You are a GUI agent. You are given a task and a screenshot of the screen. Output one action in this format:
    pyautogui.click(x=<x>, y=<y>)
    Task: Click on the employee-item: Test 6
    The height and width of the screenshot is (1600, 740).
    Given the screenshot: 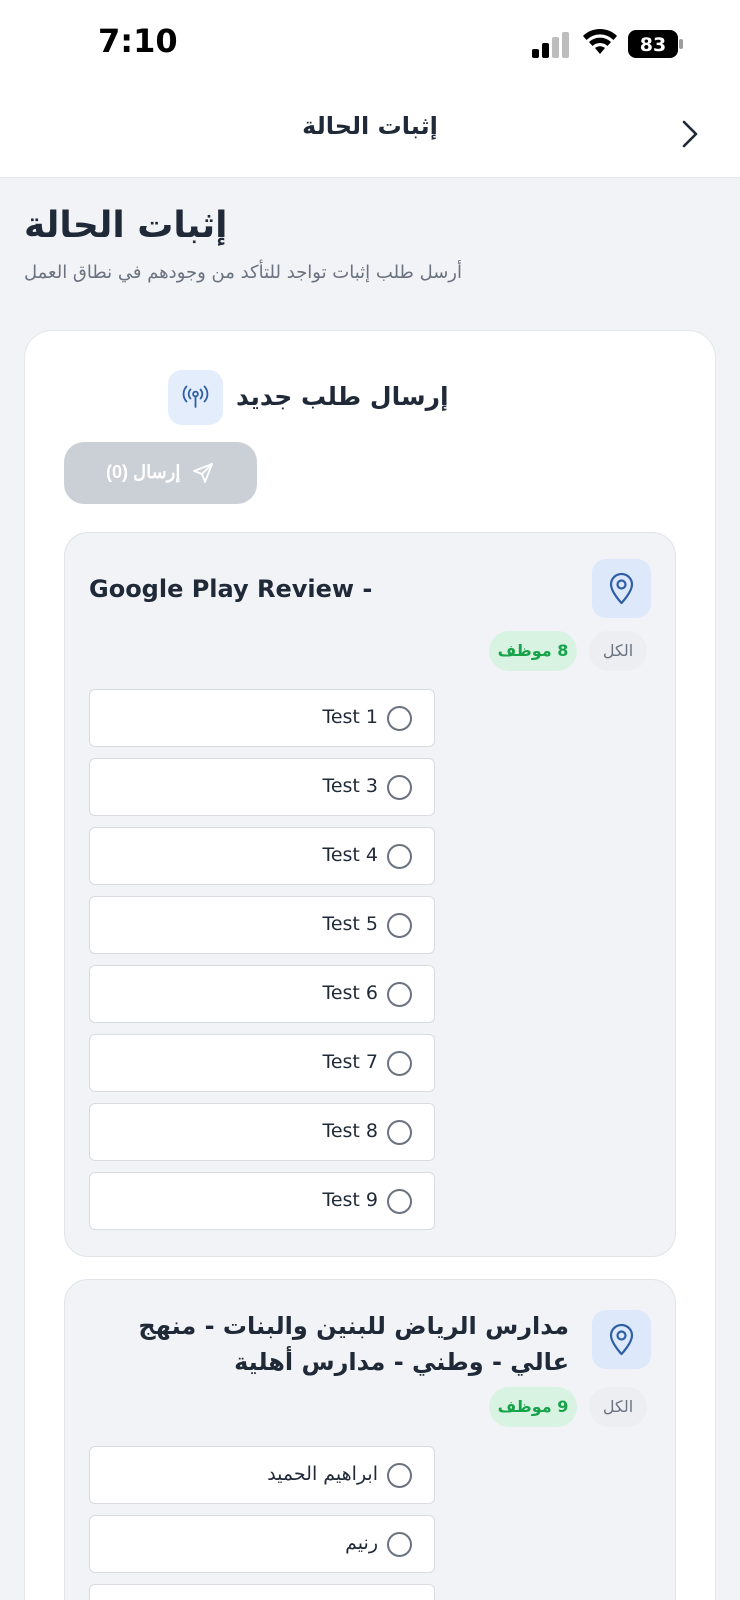 What is the action you would take?
    pyautogui.click(x=262, y=994)
    